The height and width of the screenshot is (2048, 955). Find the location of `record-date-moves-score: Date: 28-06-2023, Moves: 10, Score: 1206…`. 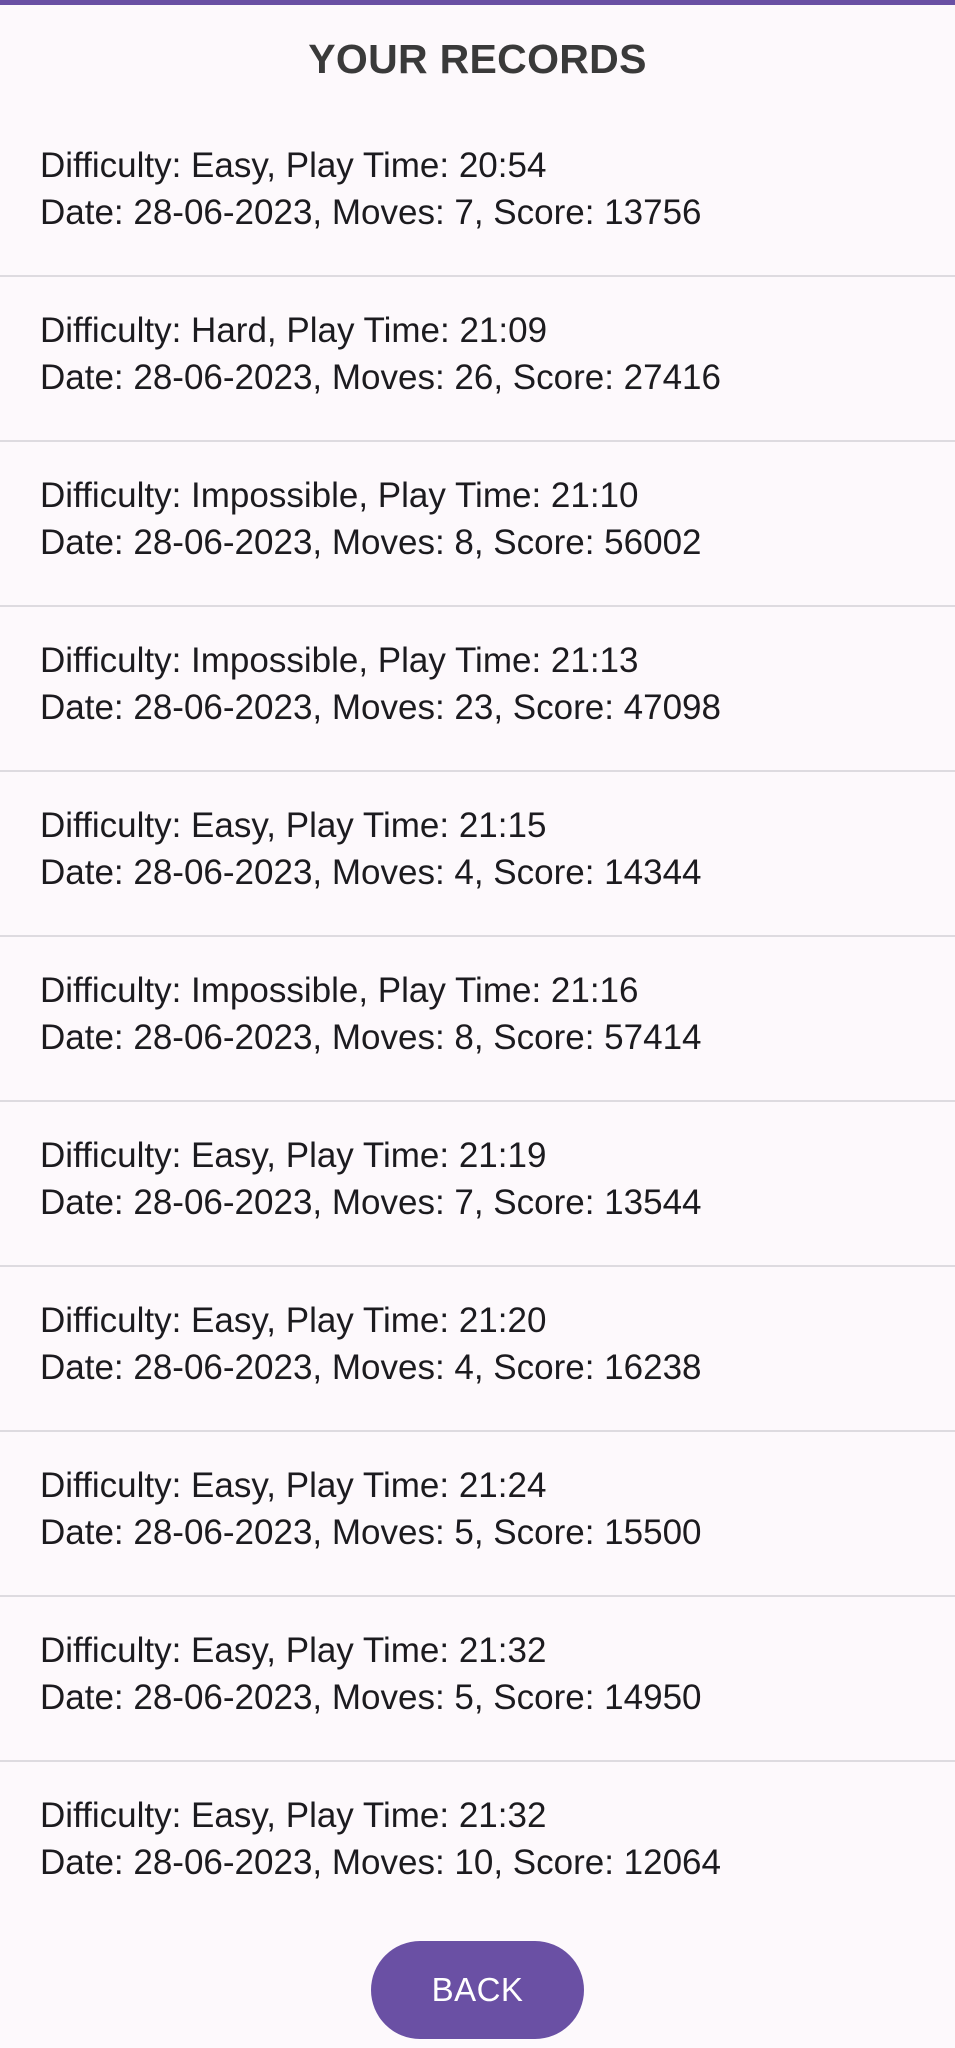

record-date-moves-score: Date: 28-06-2023, Moves: 10, Score: 1206… is located at coordinates (380, 1862).